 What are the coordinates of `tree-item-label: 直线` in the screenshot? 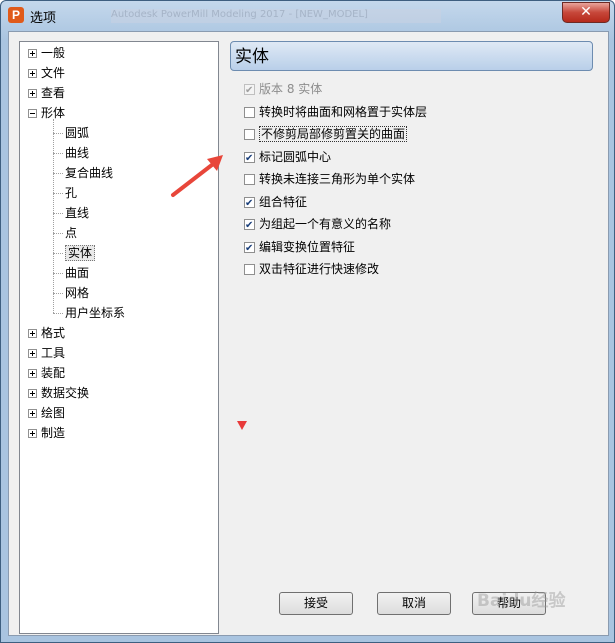 It's located at (77, 213).